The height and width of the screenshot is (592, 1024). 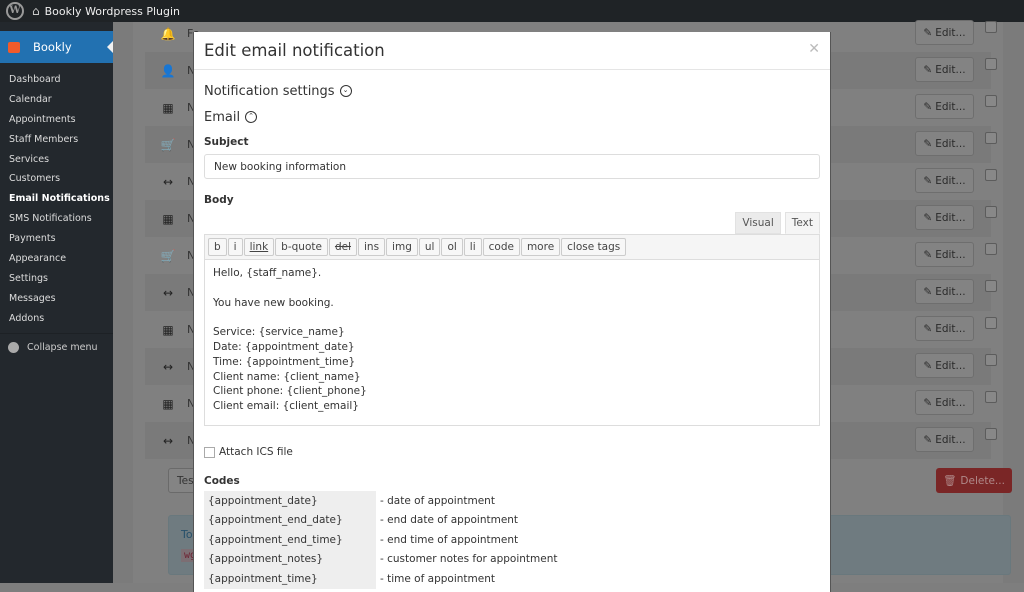 I want to click on sidebar-item-sms-notifications: SMS Notifications, so click(x=56, y=219).